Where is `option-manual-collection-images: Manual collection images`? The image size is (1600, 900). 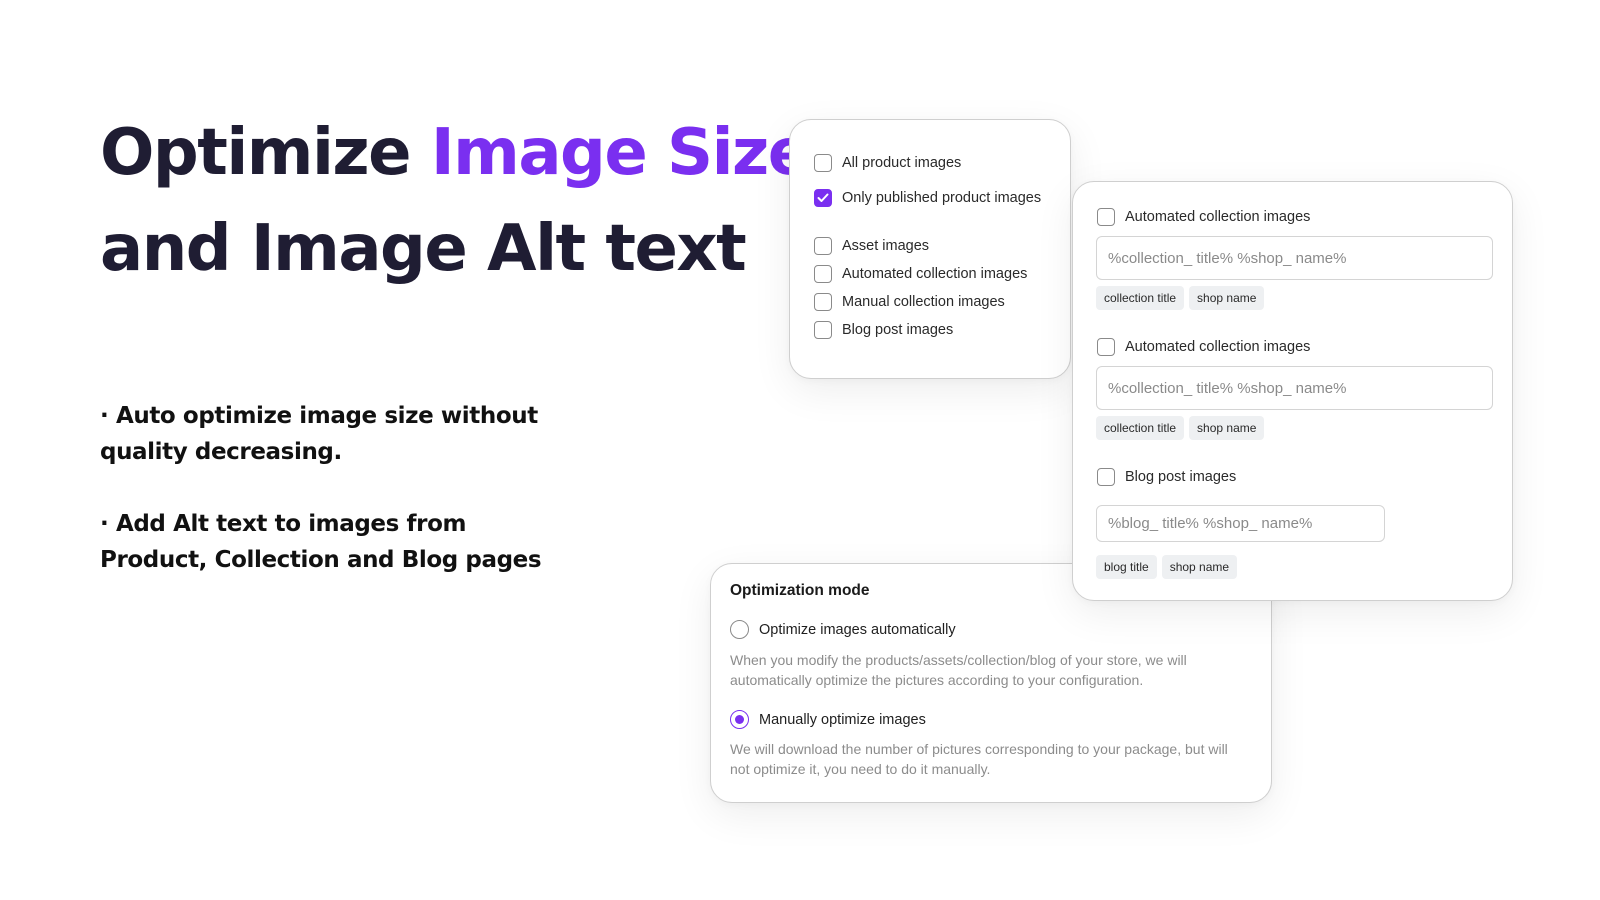 option-manual-collection-images: Manual collection images is located at coordinates (909, 302).